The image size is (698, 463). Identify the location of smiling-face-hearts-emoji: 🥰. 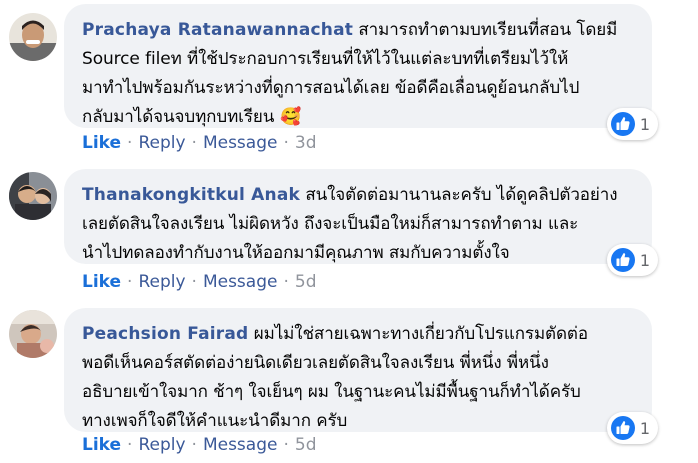
(291, 117).